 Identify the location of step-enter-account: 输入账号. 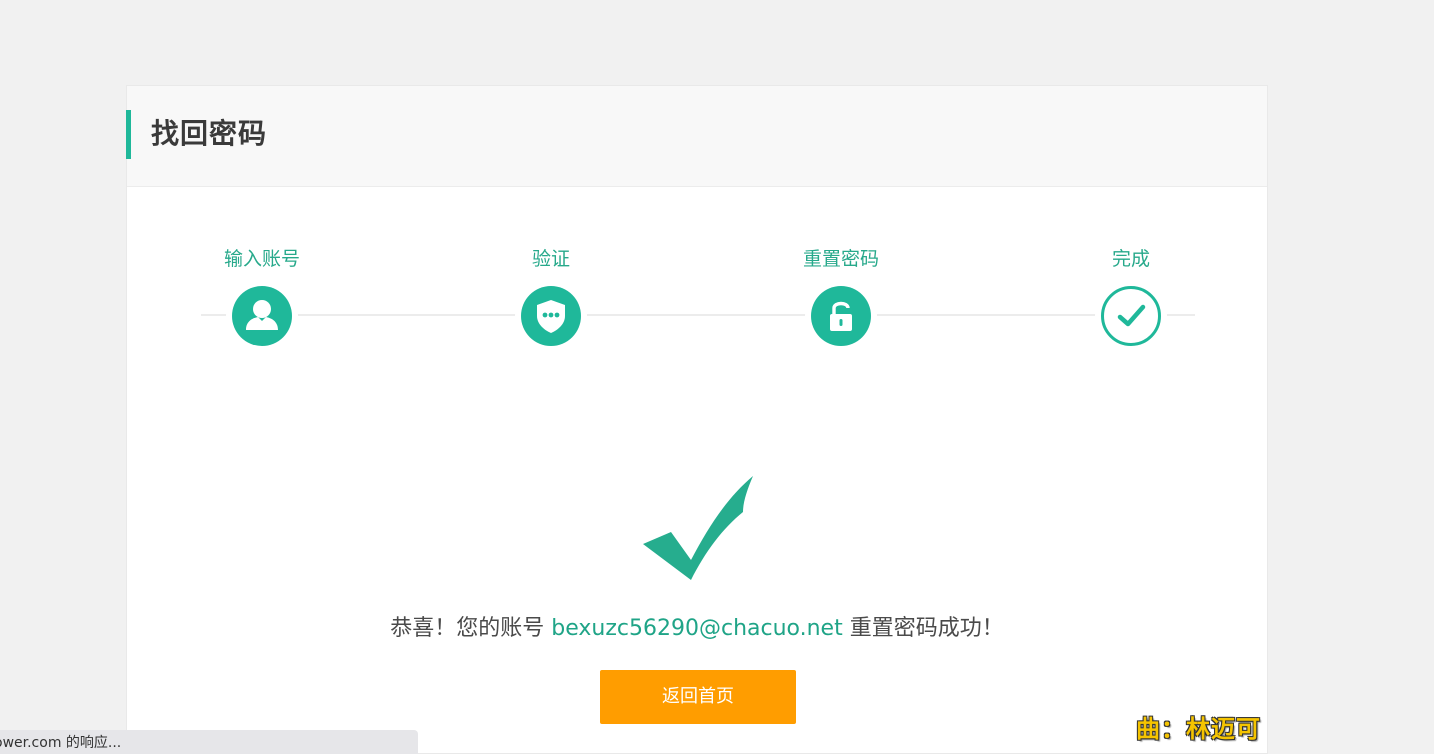
(262, 296).